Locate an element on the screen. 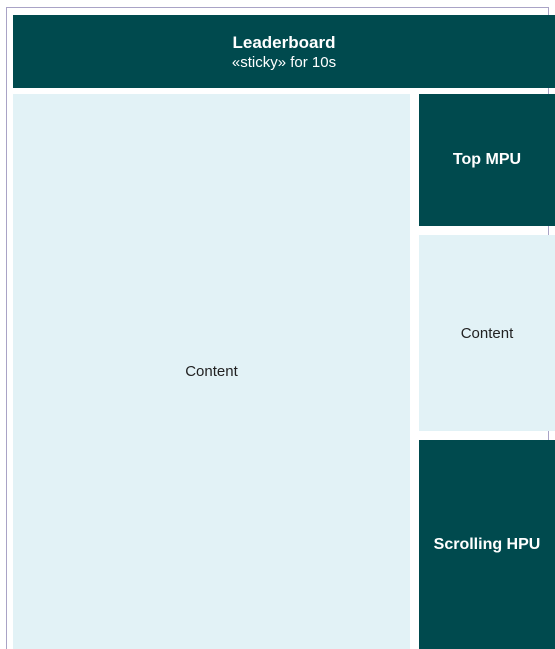  side-content-area: Content is located at coordinates (487, 333).